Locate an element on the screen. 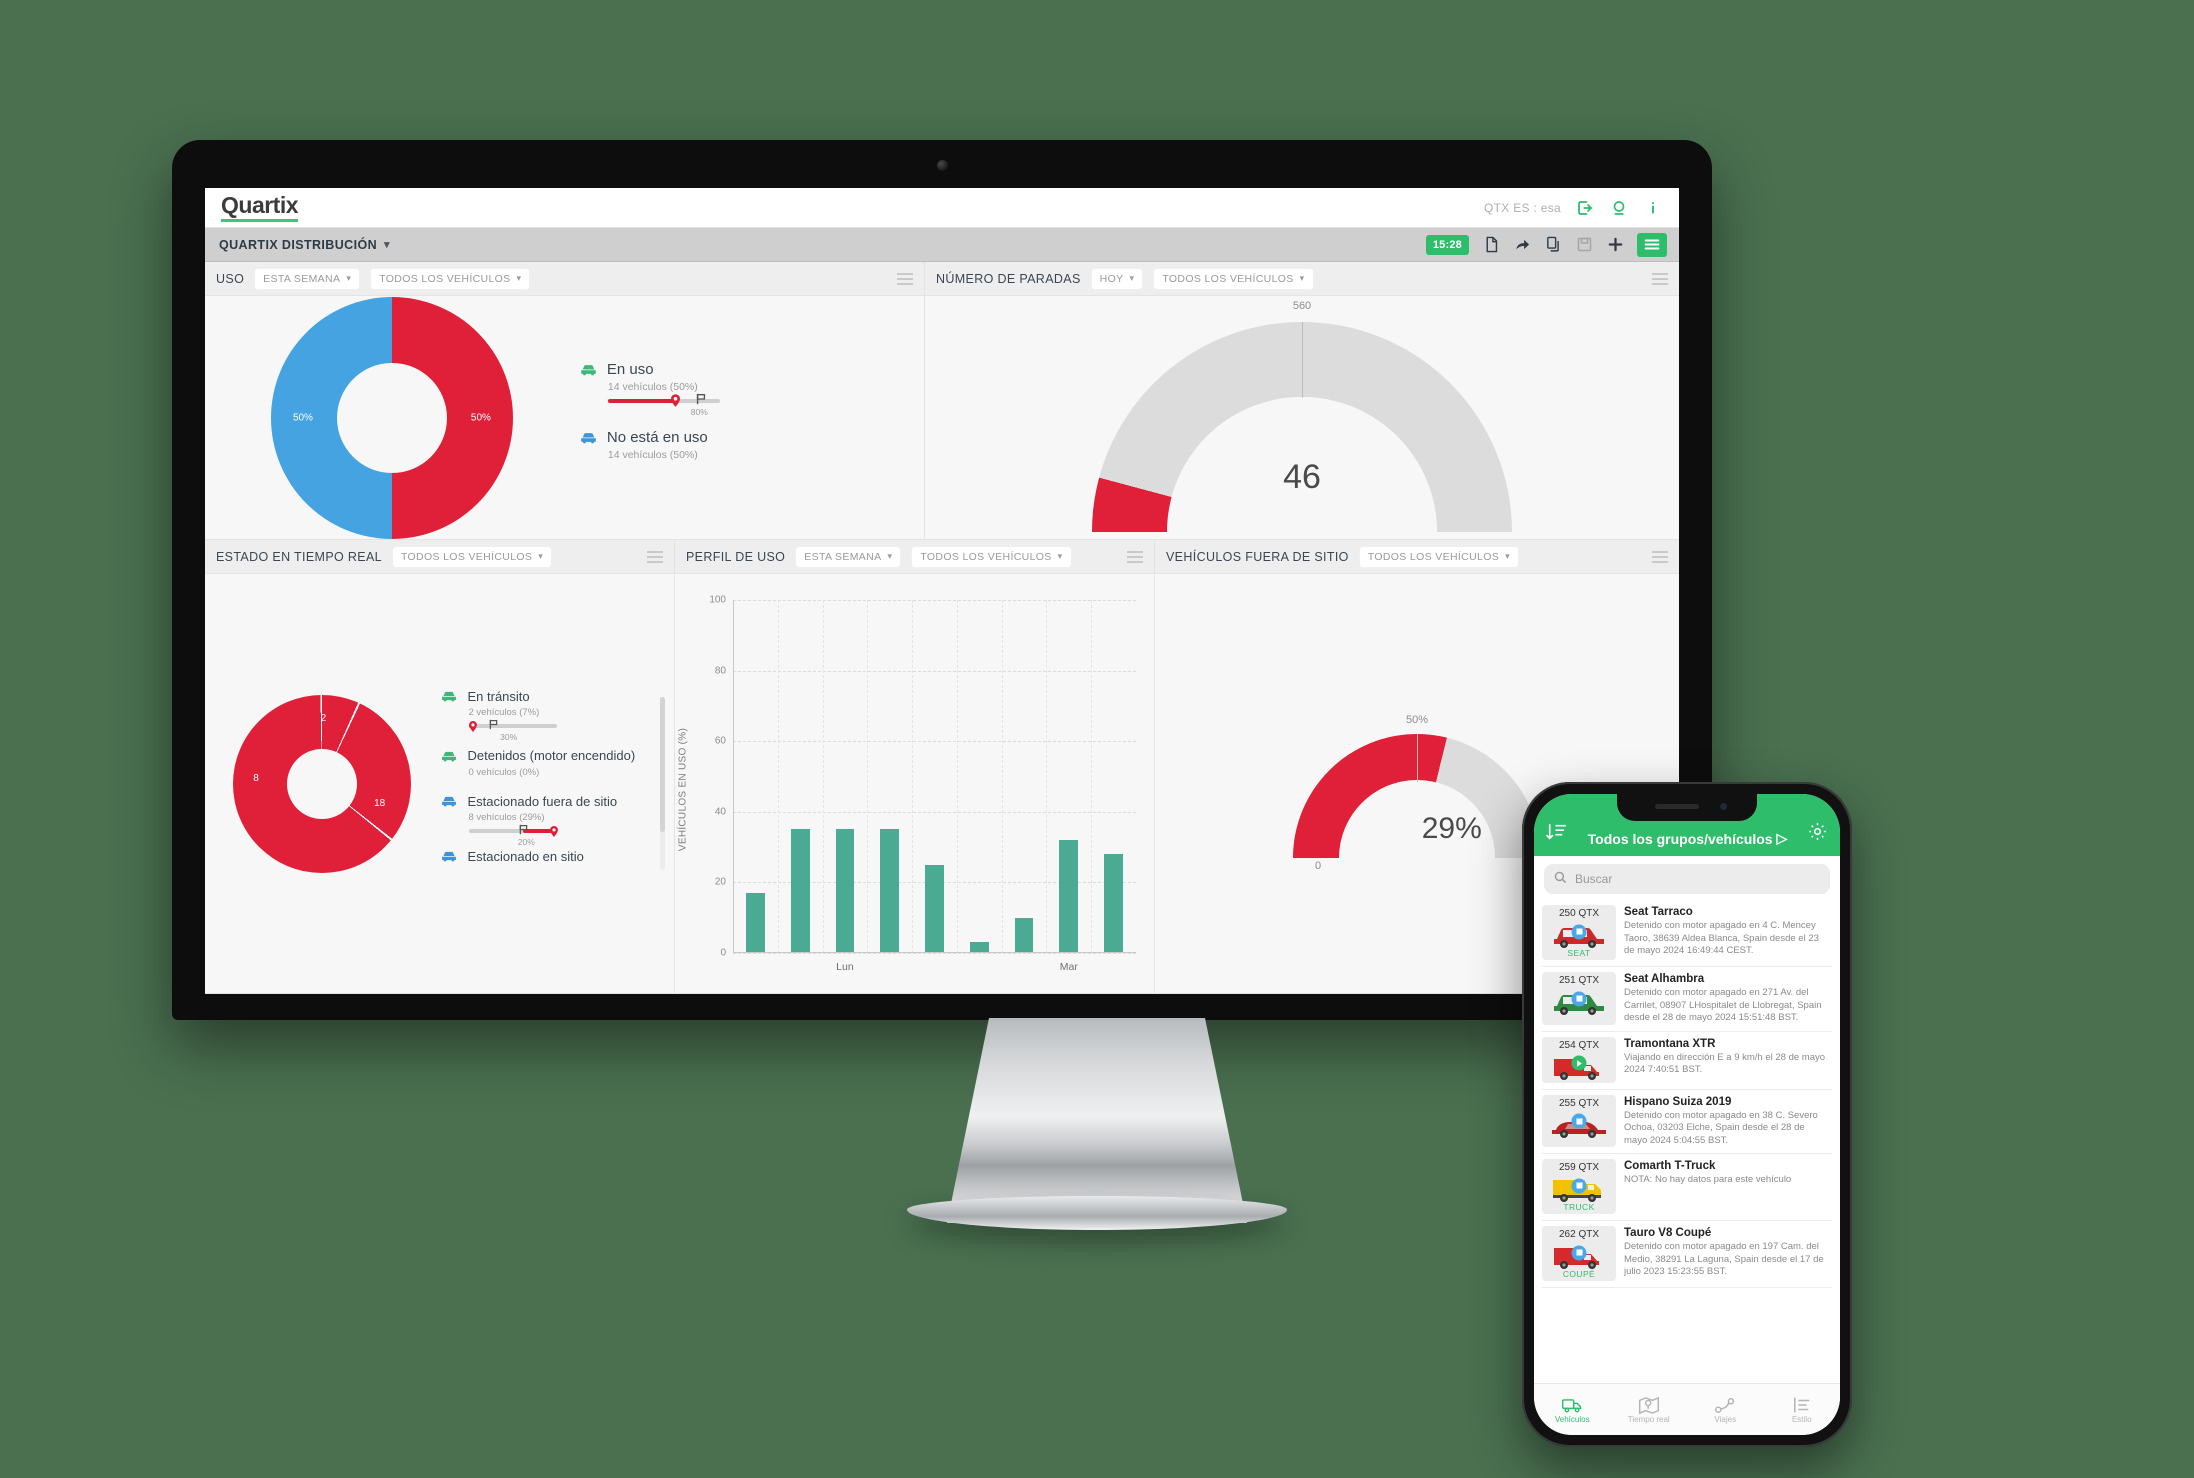 This screenshot has height=1478, width=2194. phone-notch is located at coordinates (1687, 807).